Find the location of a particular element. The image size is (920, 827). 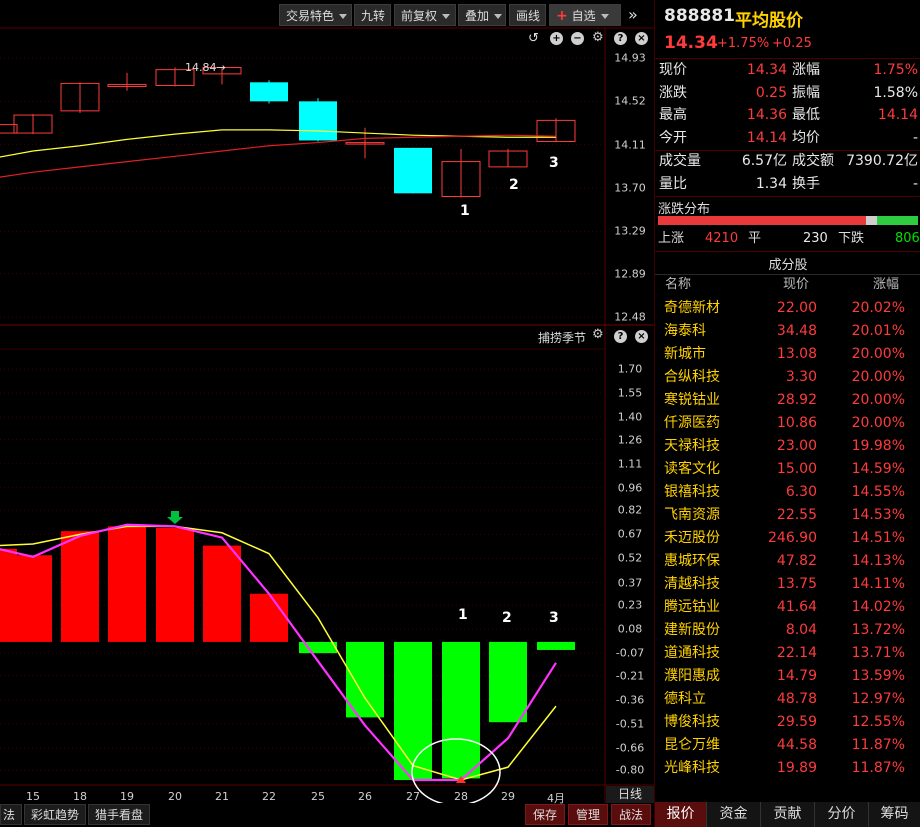

distribution-title: 涨跌分布 is located at coordinates (684, 209).